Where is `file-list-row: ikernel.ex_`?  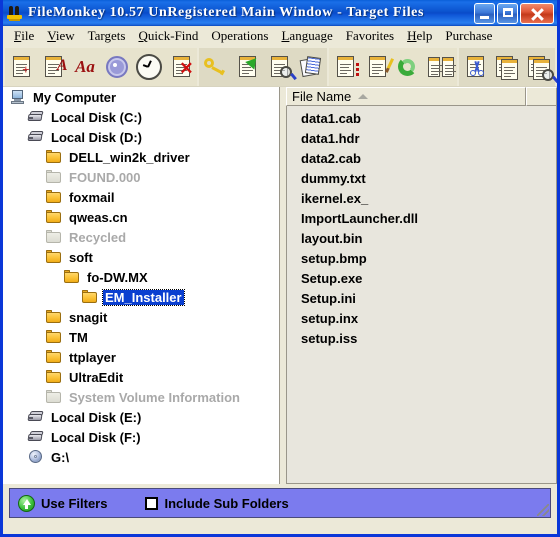 file-list-row: ikernel.ex_ is located at coordinates (421, 198).